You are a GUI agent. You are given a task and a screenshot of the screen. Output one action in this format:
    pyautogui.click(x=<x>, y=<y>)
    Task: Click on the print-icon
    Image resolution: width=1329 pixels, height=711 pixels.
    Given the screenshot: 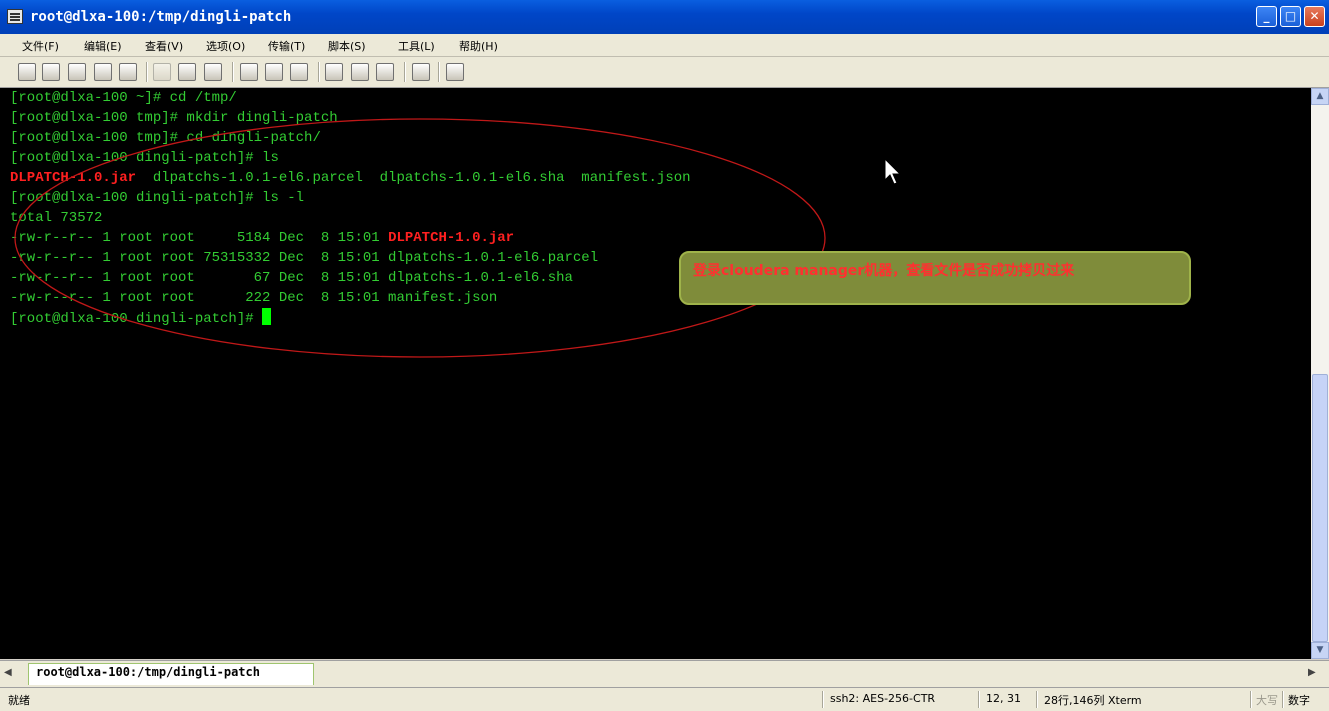 What is the action you would take?
    pyautogui.click(x=249, y=72)
    